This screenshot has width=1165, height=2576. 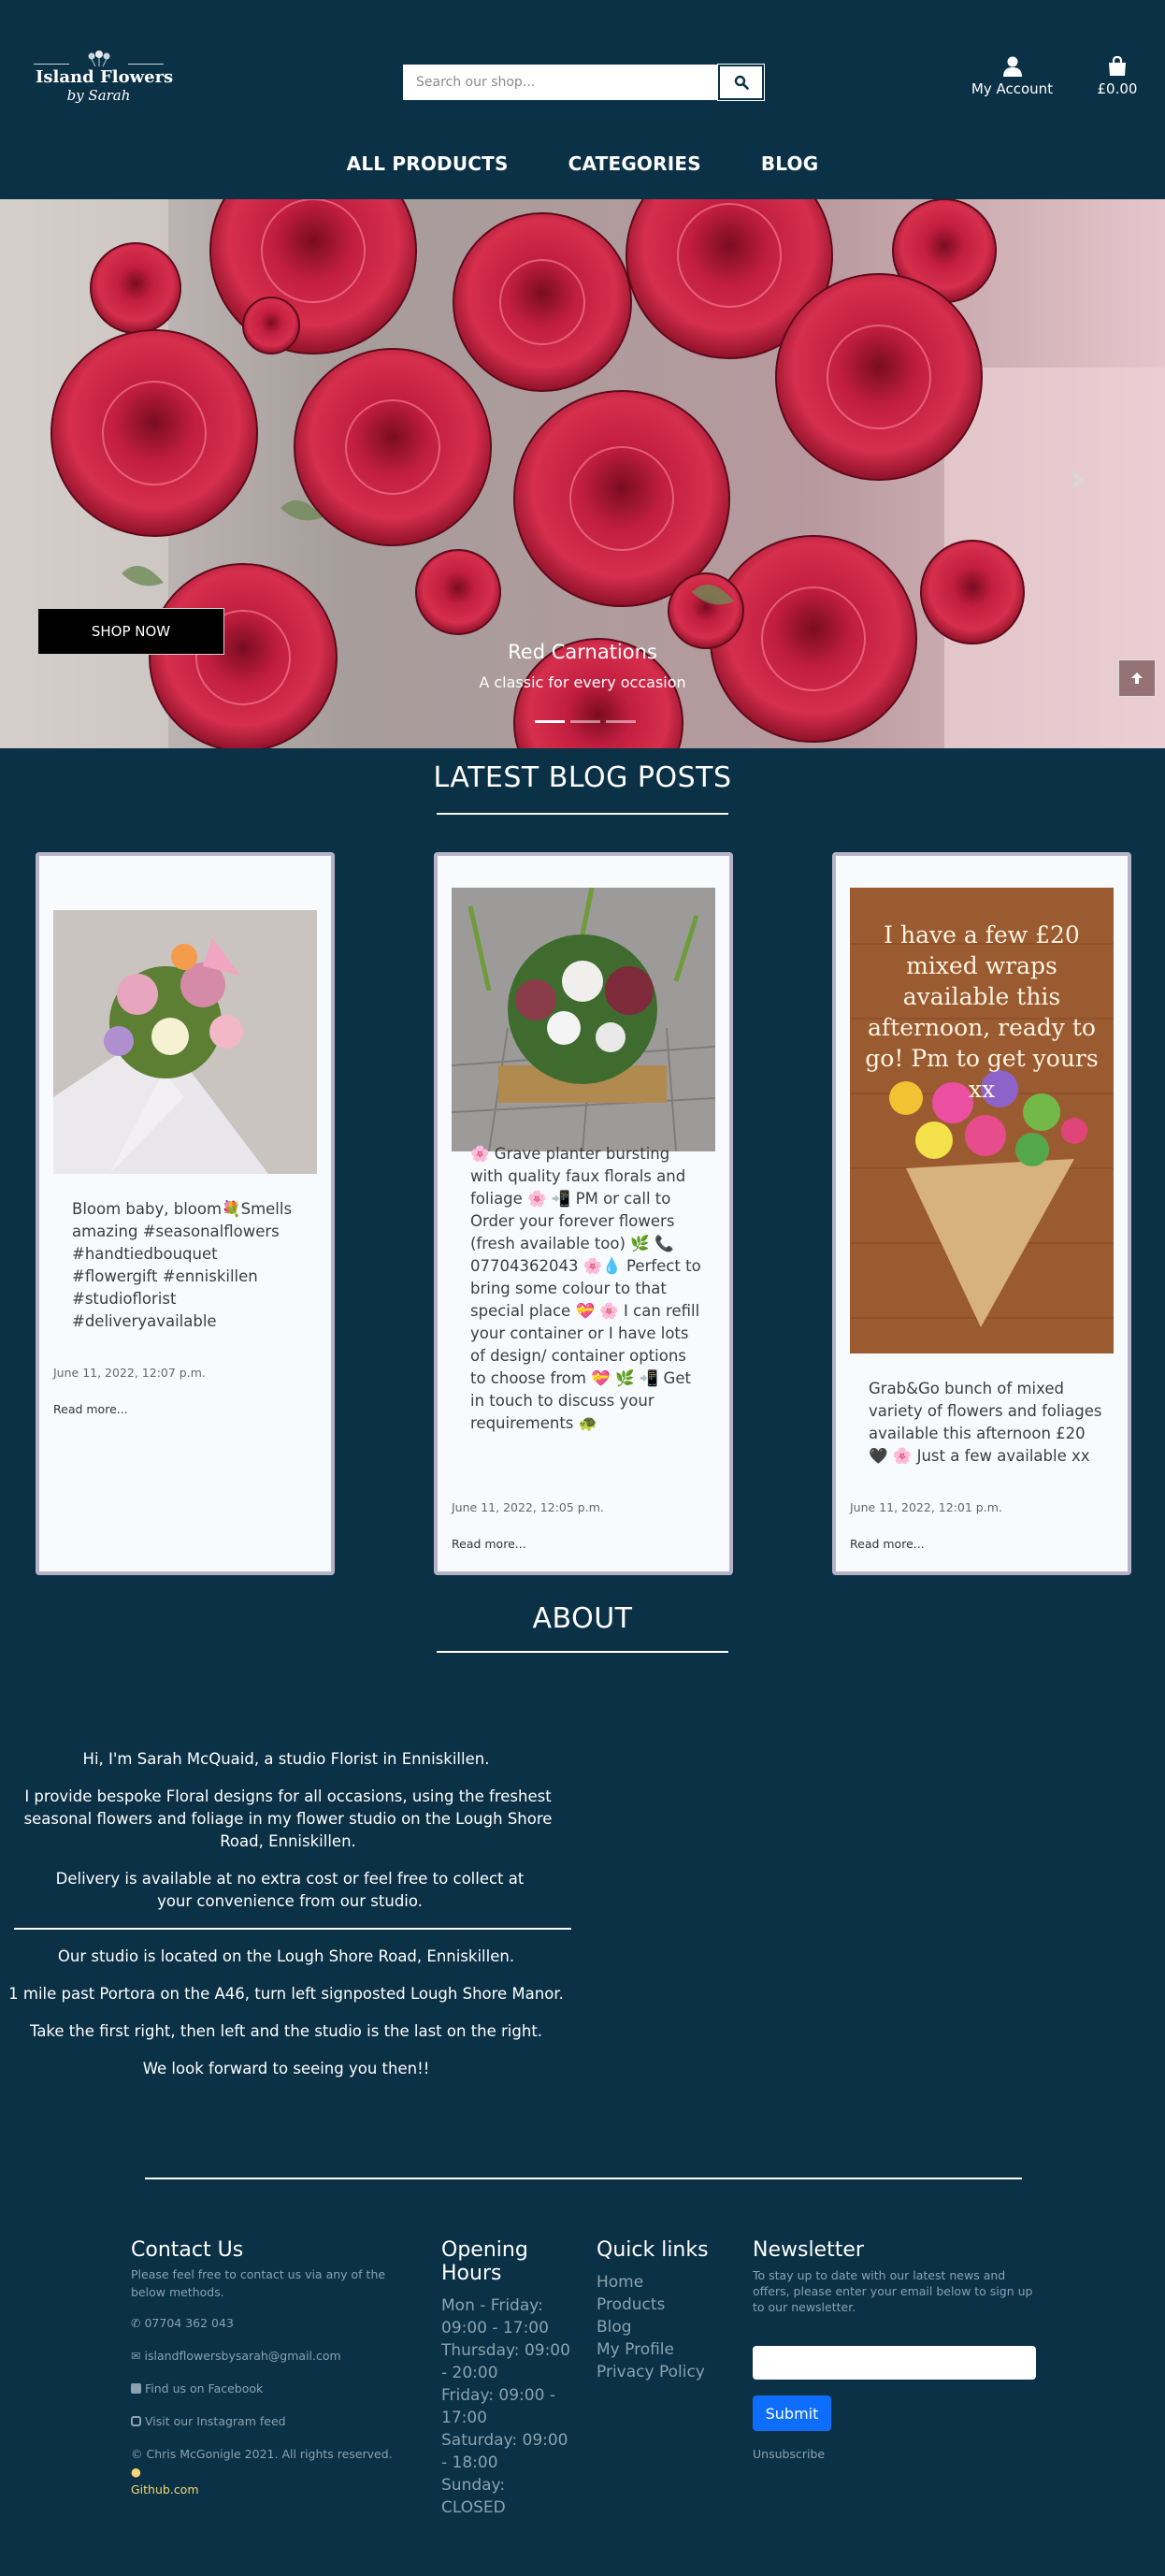 I want to click on hours-thursday: Thursday: 09:00 - 20:00, so click(x=505, y=2361).